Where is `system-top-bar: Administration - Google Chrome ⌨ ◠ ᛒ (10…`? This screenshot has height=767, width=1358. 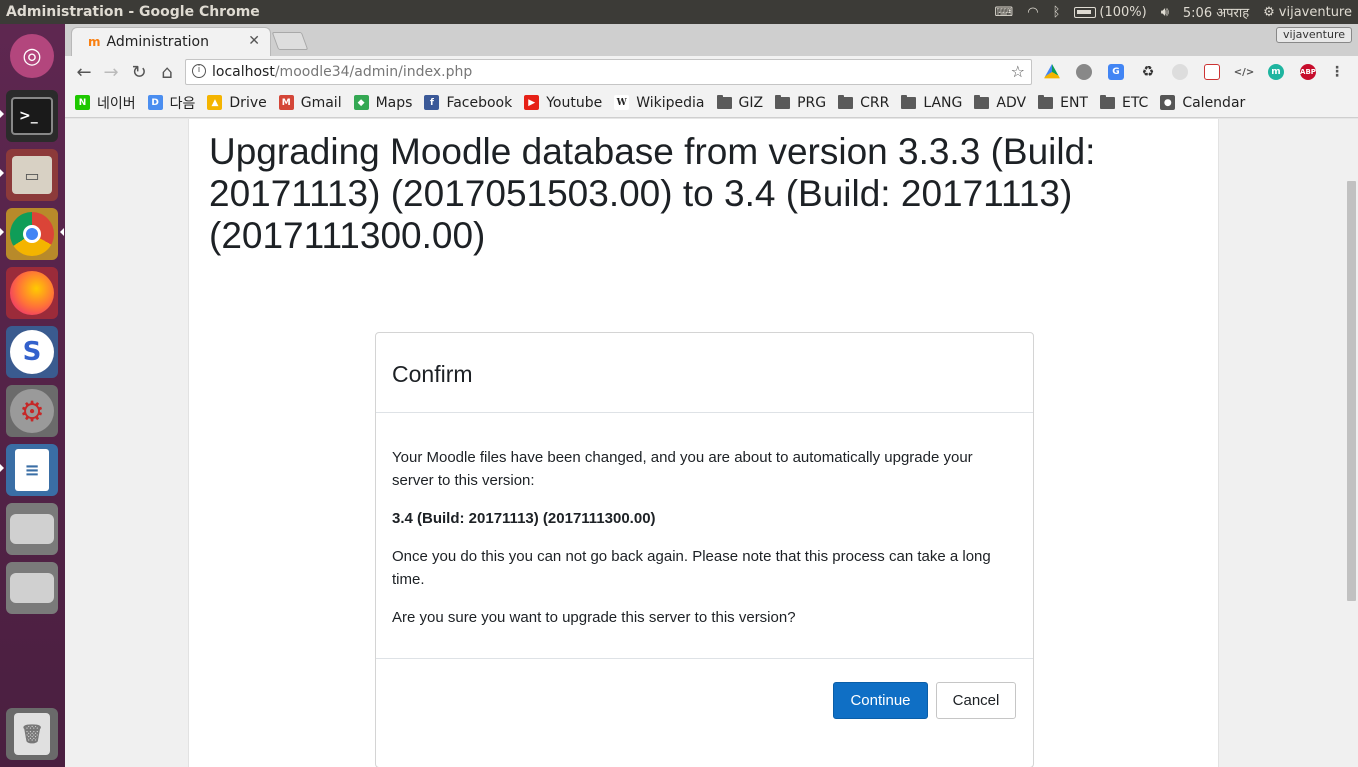
system-top-bar: Administration - Google Chrome ⌨ ◠ ᛒ (10… is located at coordinates (679, 12).